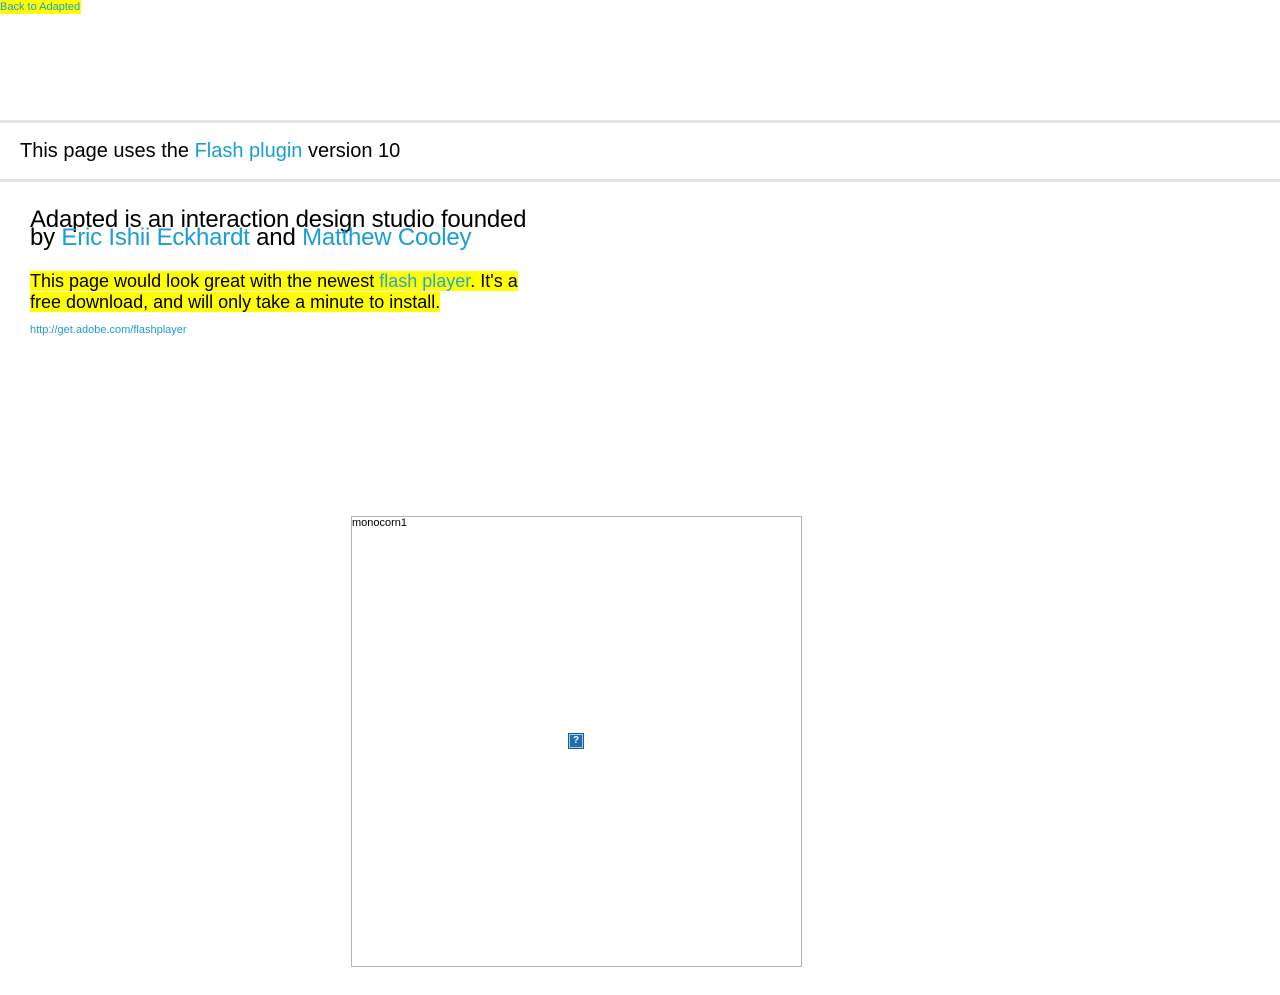 The width and height of the screenshot is (1280, 995). What do you see at coordinates (386, 237) in the screenshot?
I see `founder-matthew-link: Matthew Cooley` at bounding box center [386, 237].